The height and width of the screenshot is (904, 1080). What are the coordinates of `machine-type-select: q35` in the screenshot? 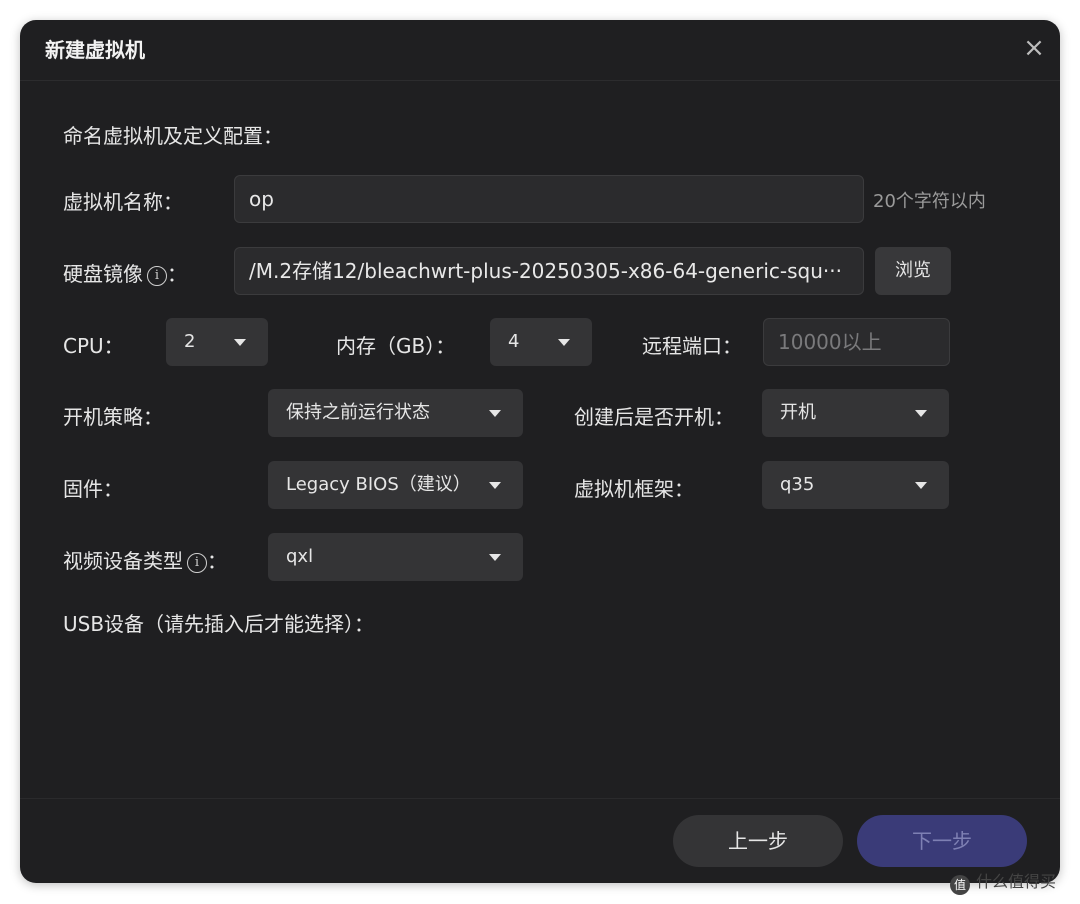 It's located at (855, 485).